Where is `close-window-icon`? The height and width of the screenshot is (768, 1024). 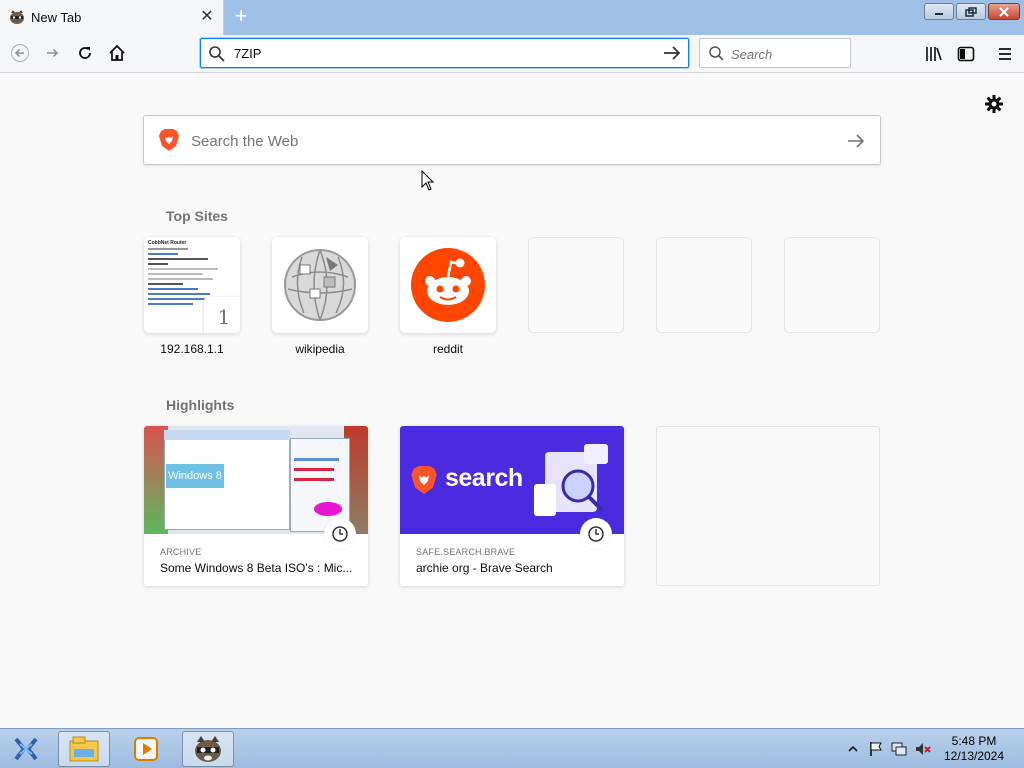 close-window-icon is located at coordinates (1004, 11).